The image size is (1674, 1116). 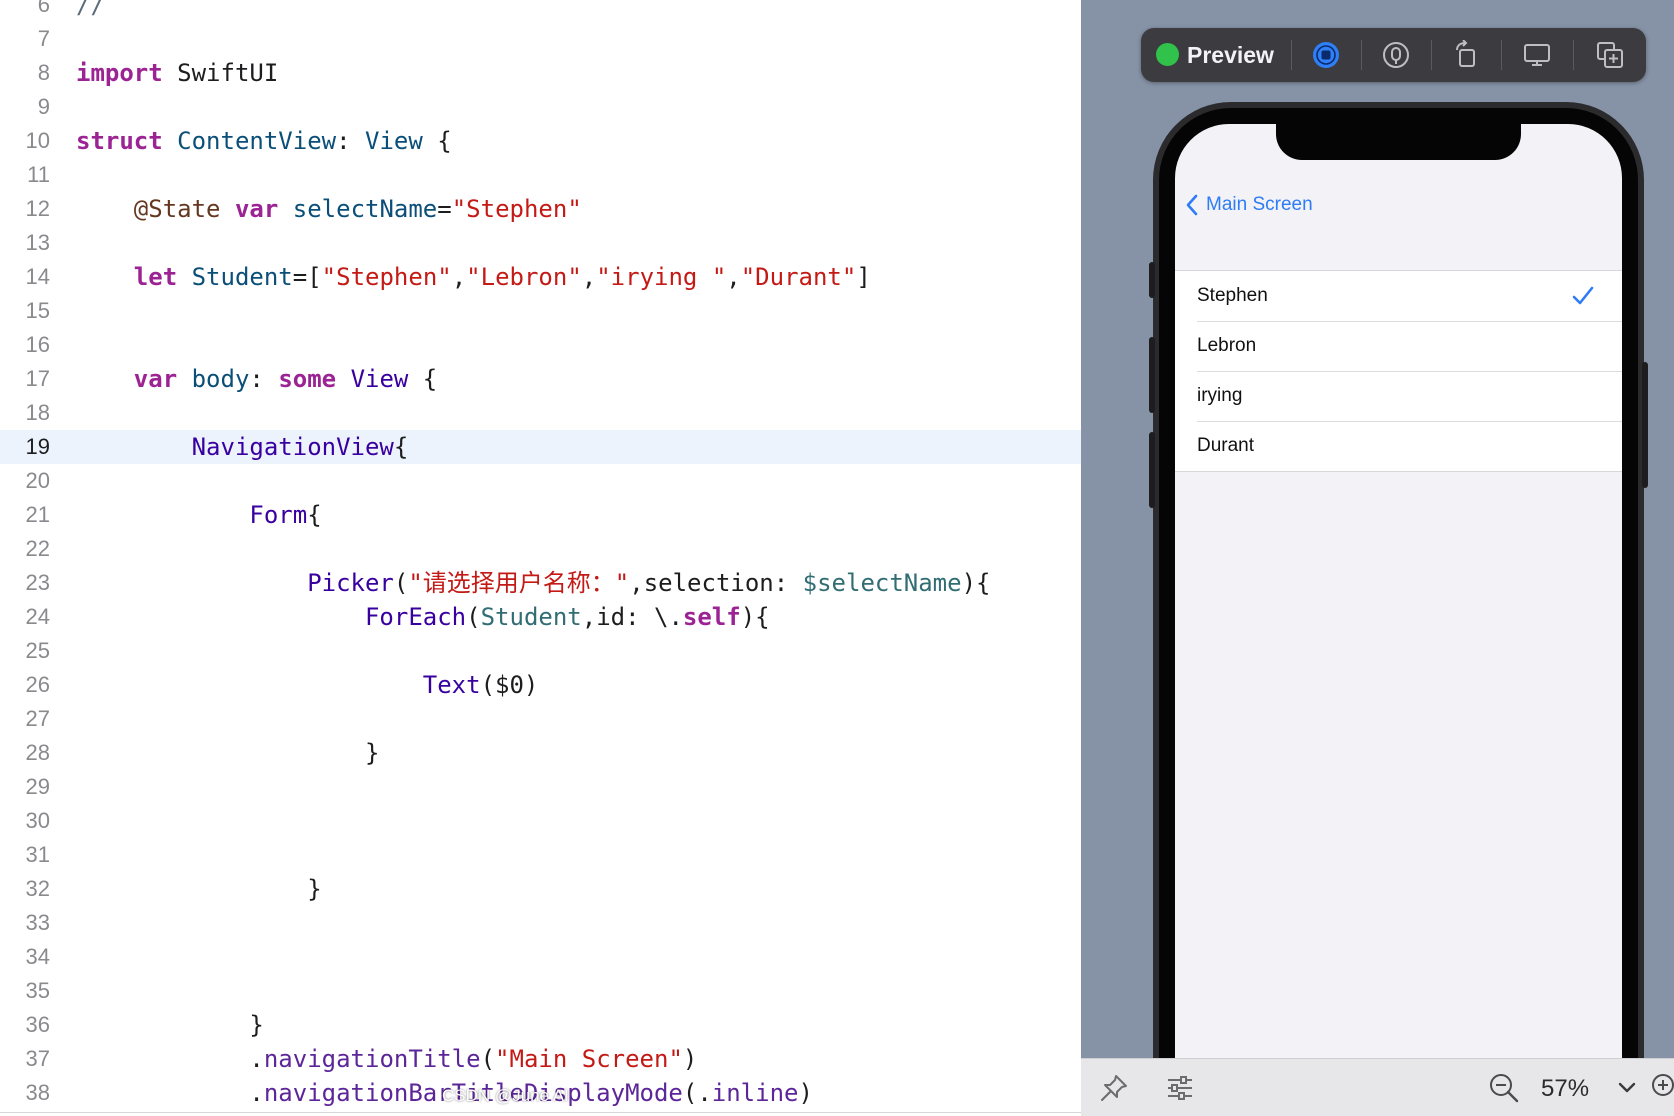 What do you see at coordinates (540, 243) in the screenshot?
I see `code-line: 13` at bounding box center [540, 243].